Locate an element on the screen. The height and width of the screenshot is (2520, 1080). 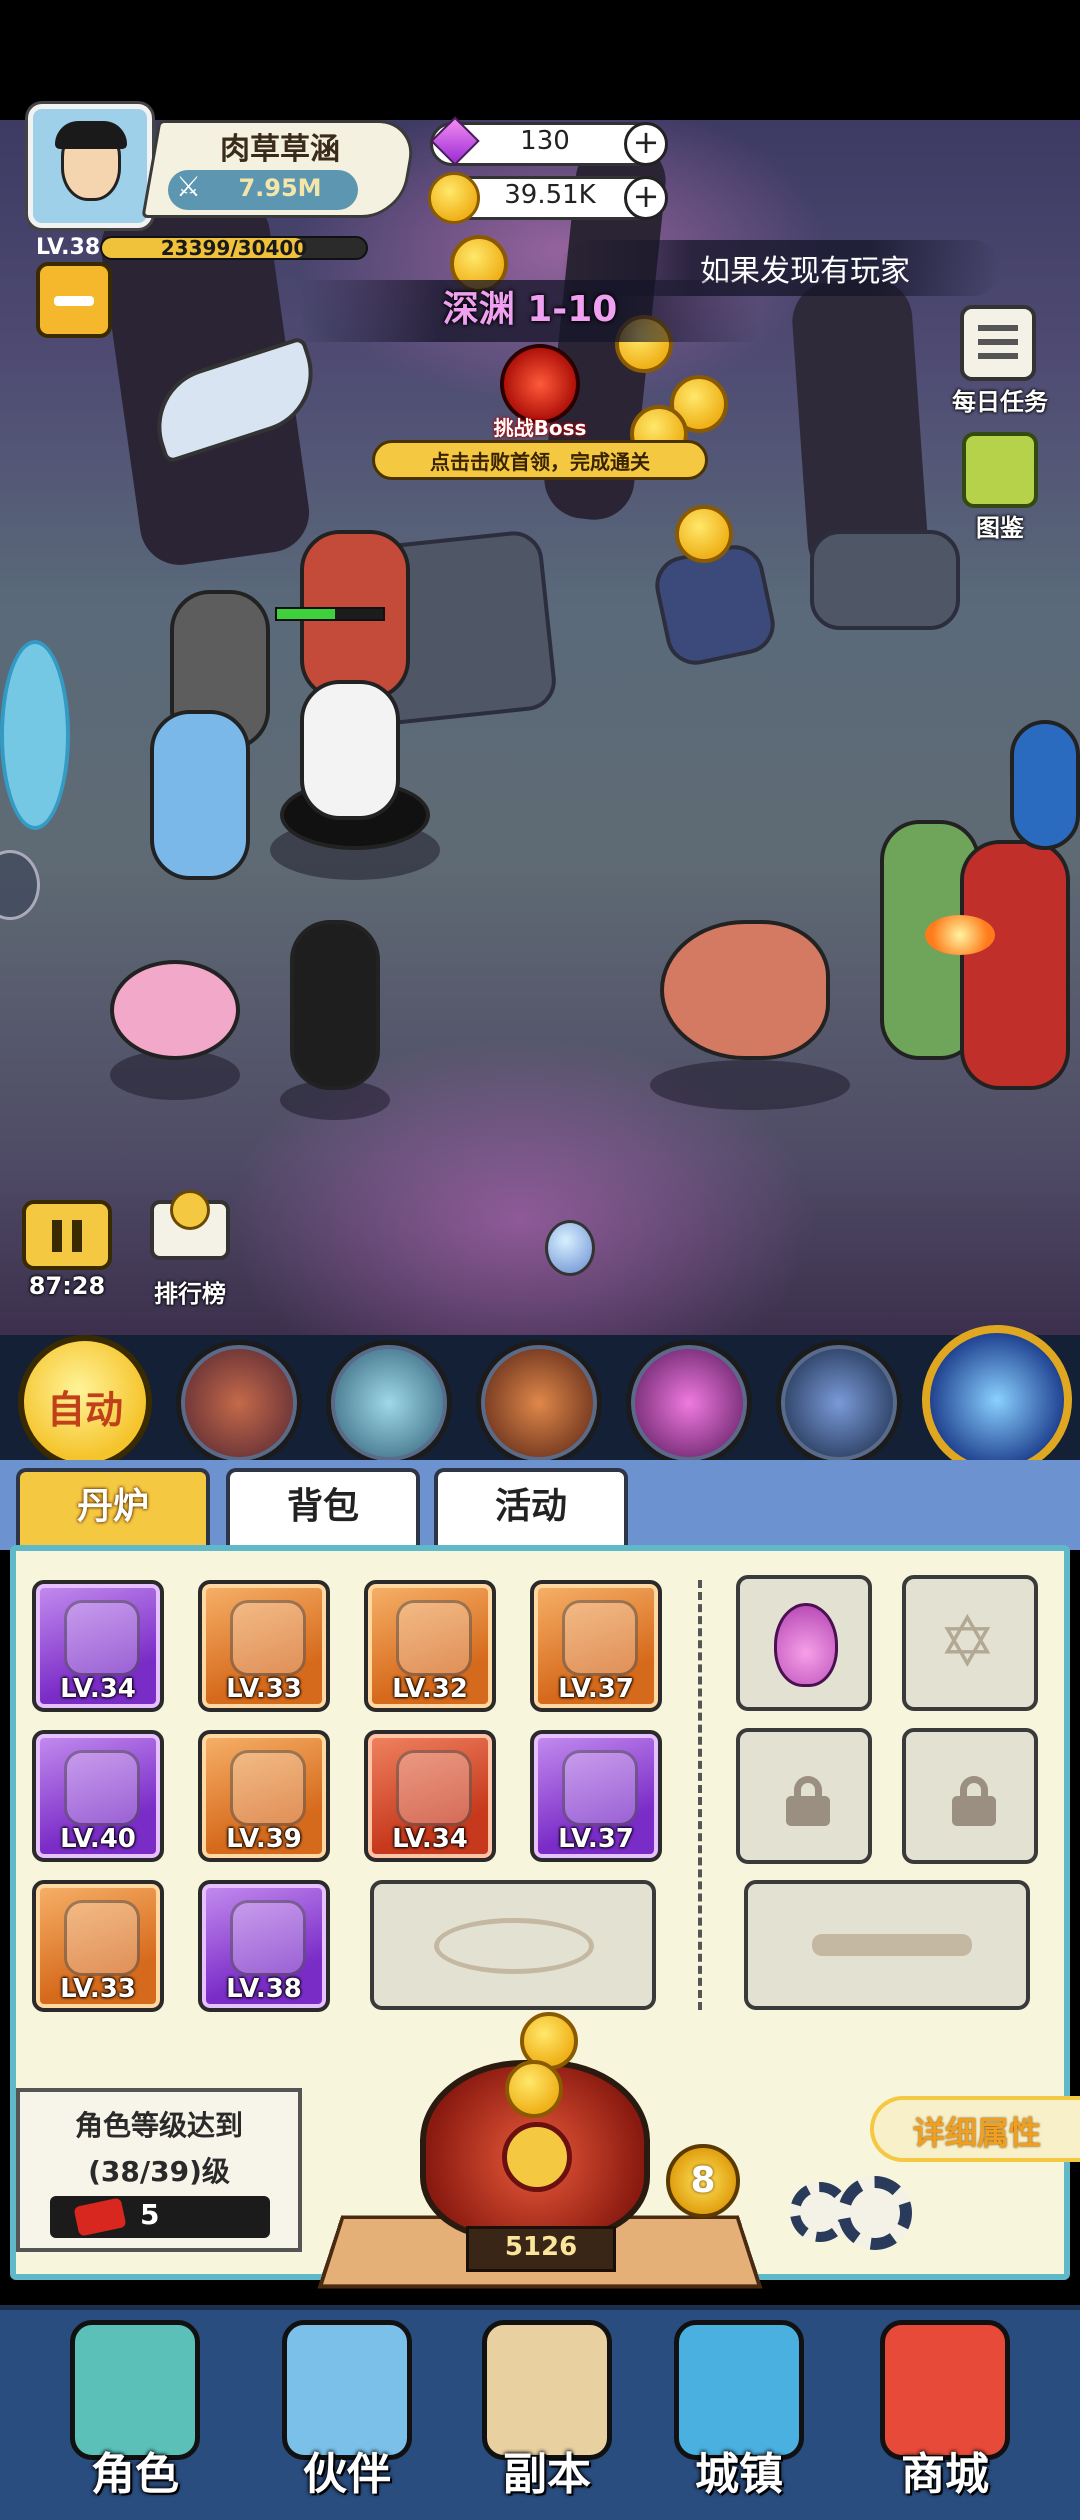
boots-icon is located at coordinates (268, 1938).